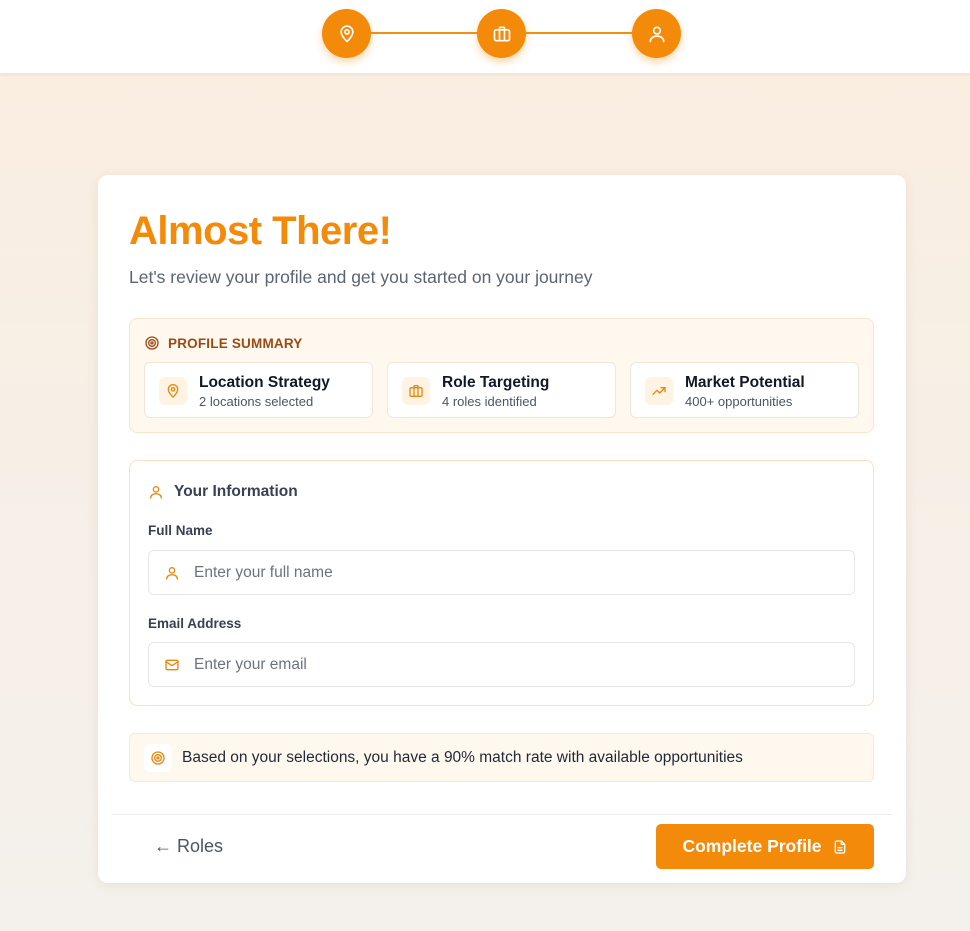  Describe the element at coordinates (502, 814) in the screenshot. I see `footer-divider` at that location.